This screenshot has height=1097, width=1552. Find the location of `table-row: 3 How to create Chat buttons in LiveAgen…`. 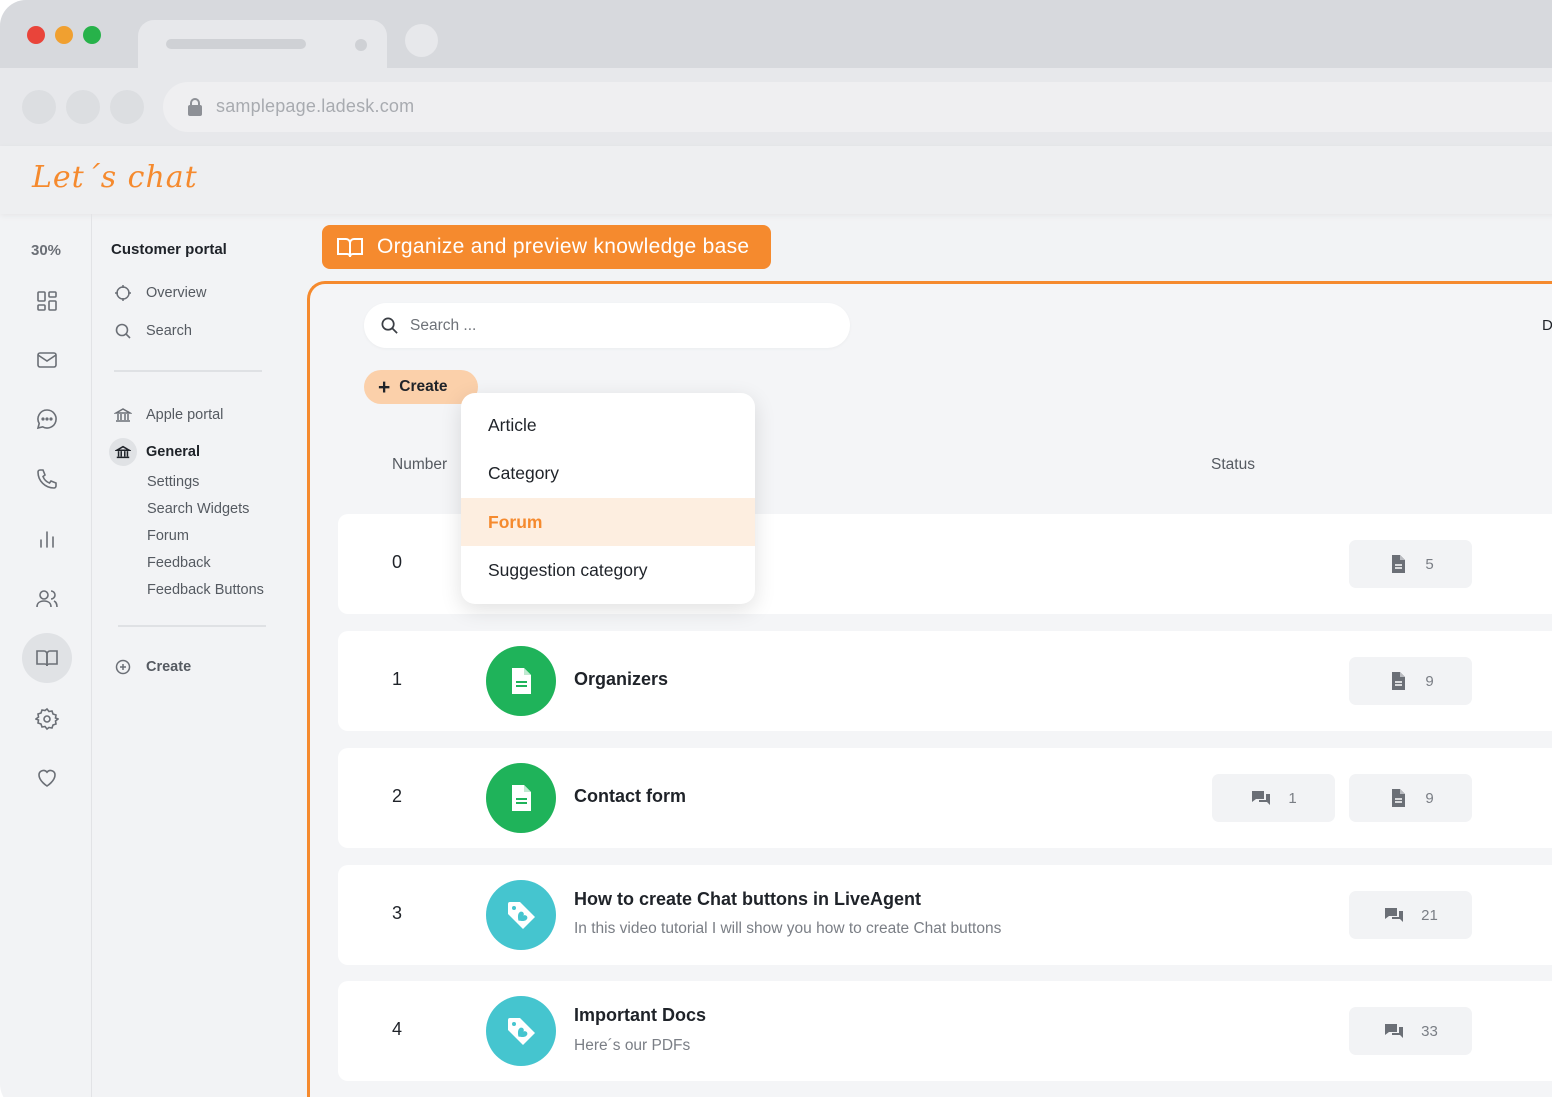

table-row: 3 How to create Chat buttons in LiveAgen… is located at coordinates (945, 915).